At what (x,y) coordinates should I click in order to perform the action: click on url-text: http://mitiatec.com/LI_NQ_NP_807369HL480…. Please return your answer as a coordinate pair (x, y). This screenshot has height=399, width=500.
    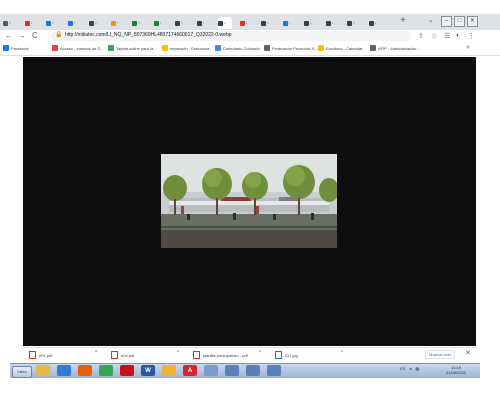
    Looking at the image, I should click on (148, 35).